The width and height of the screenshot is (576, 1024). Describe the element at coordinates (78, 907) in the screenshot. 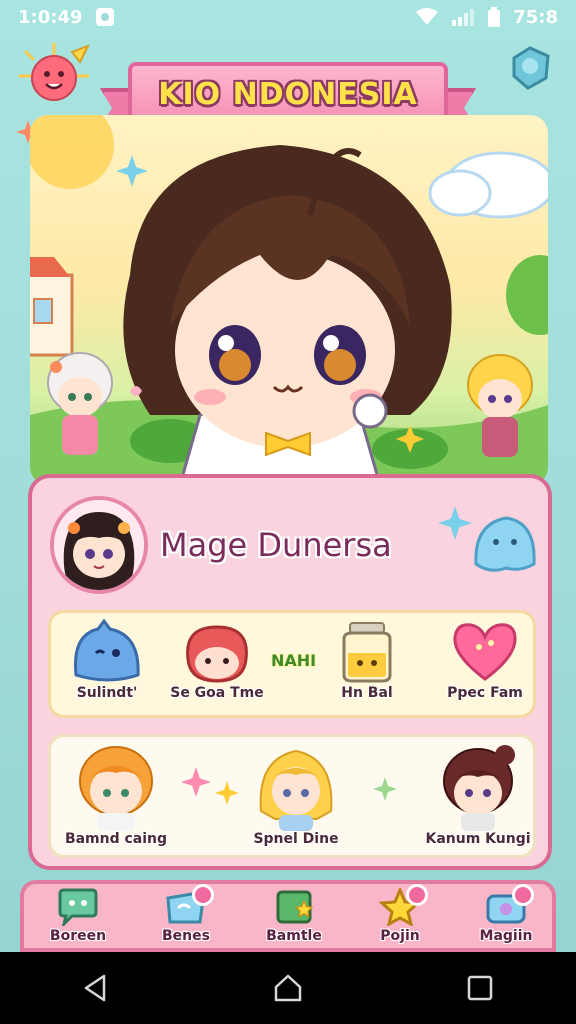

I see `chat-bubble-icon` at that location.